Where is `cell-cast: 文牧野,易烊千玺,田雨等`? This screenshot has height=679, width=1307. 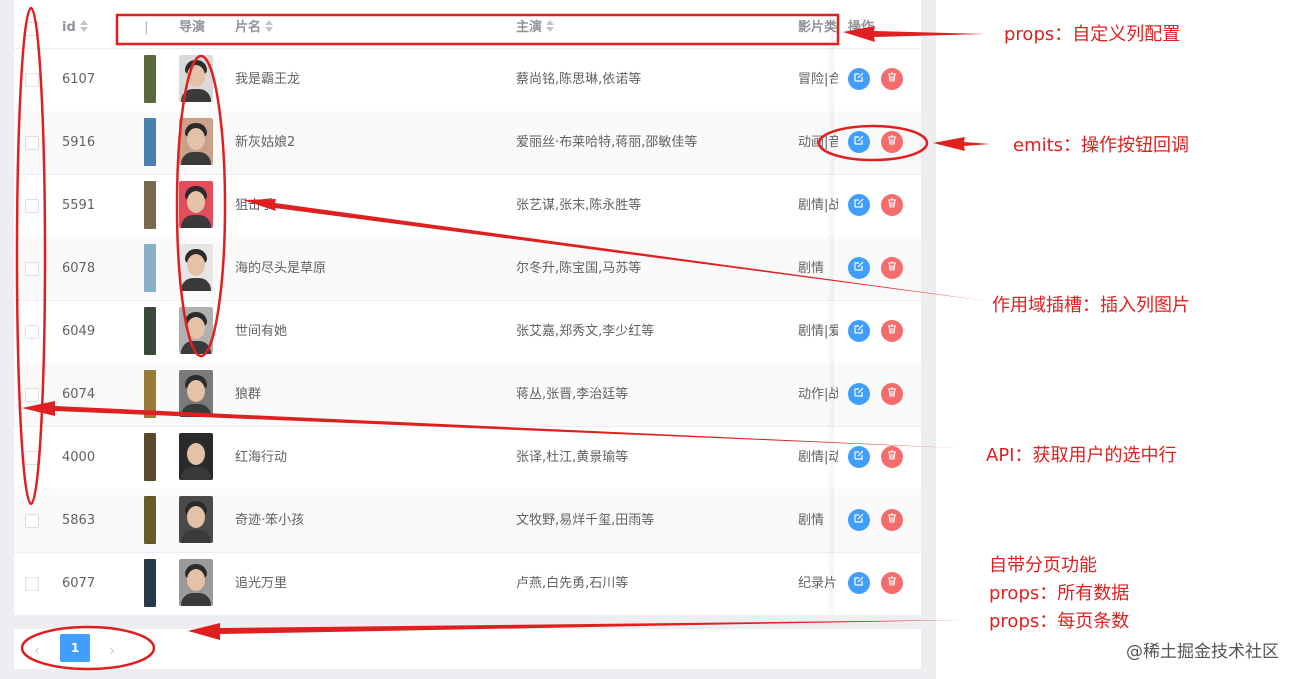
cell-cast: 文牧野,易烊千玺,田雨等 is located at coordinates (585, 520).